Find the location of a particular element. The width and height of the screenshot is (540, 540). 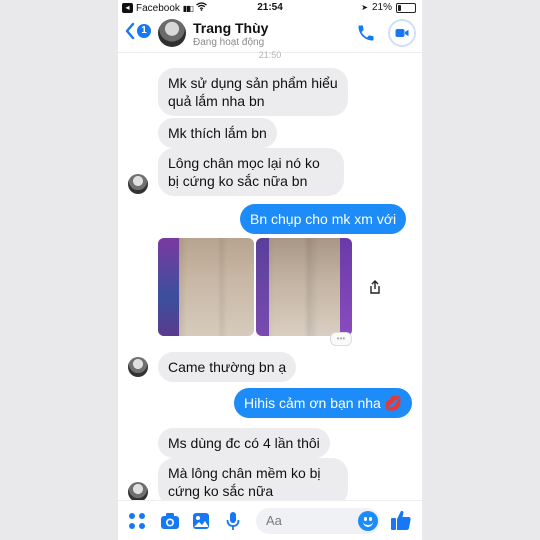

video-call-button is located at coordinates (402, 33).